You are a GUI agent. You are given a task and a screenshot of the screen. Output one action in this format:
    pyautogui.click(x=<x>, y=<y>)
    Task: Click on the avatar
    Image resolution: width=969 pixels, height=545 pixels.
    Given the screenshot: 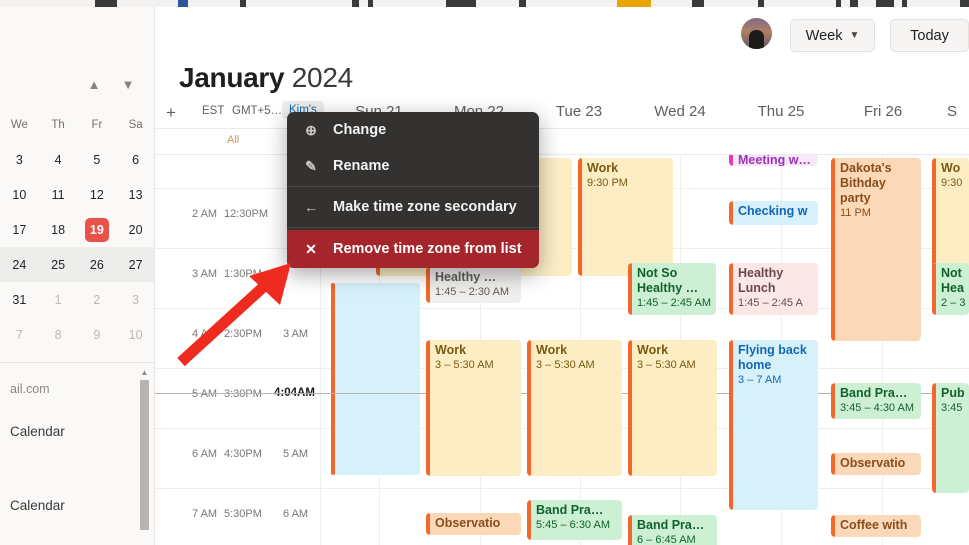 What is the action you would take?
    pyautogui.click(x=756, y=33)
    